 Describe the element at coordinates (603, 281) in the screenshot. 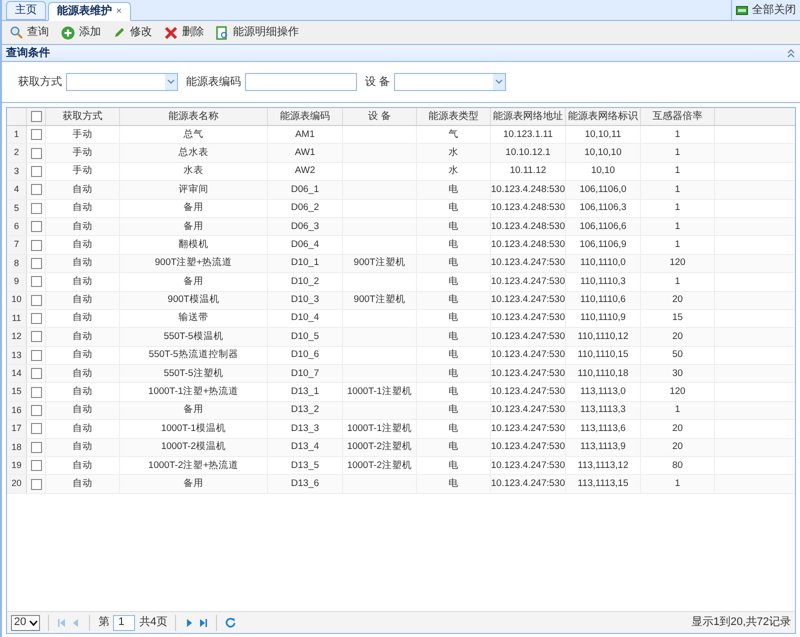

I see `table-cell: 110,1110,3` at that location.